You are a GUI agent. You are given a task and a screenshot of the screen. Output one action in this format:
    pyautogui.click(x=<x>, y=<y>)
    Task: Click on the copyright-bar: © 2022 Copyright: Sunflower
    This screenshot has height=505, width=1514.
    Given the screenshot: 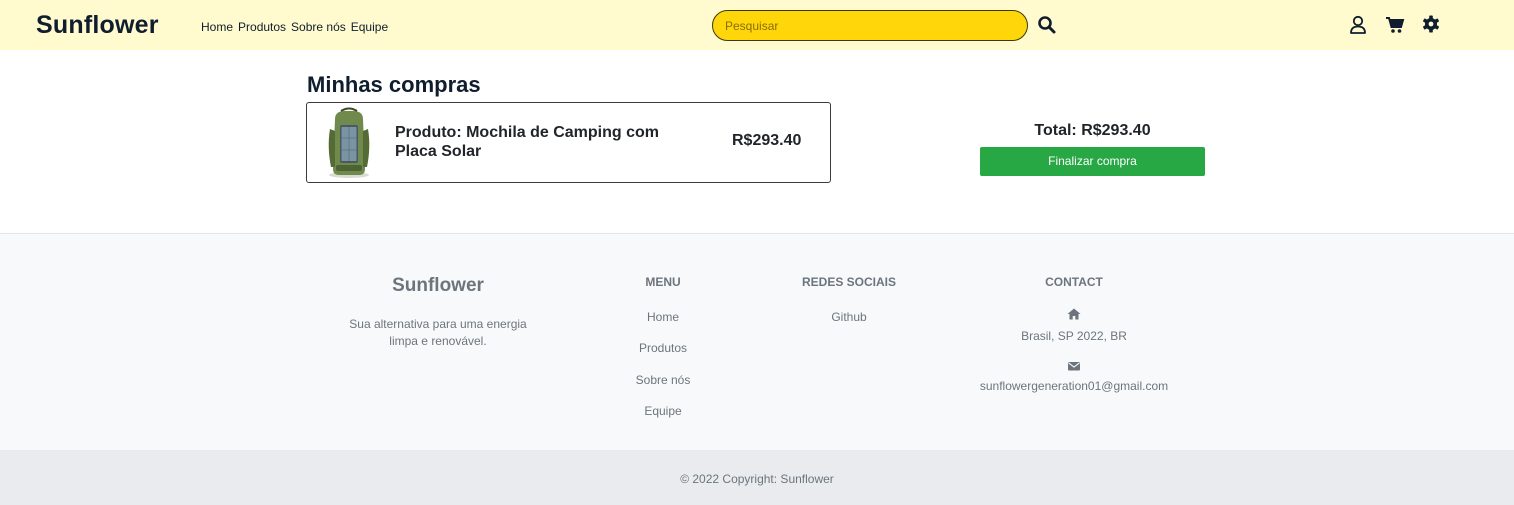 What is the action you would take?
    pyautogui.click(x=757, y=477)
    